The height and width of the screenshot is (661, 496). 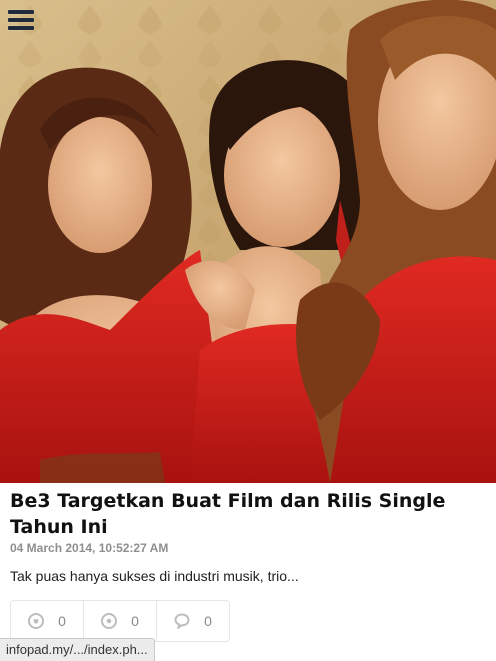 I want to click on heart-icon, so click(x=36, y=621).